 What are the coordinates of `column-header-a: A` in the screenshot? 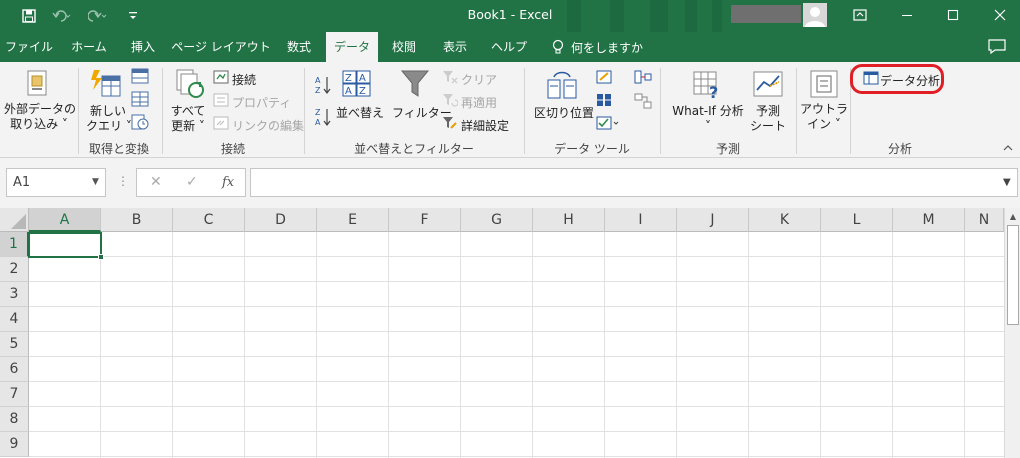 It's located at (65, 220).